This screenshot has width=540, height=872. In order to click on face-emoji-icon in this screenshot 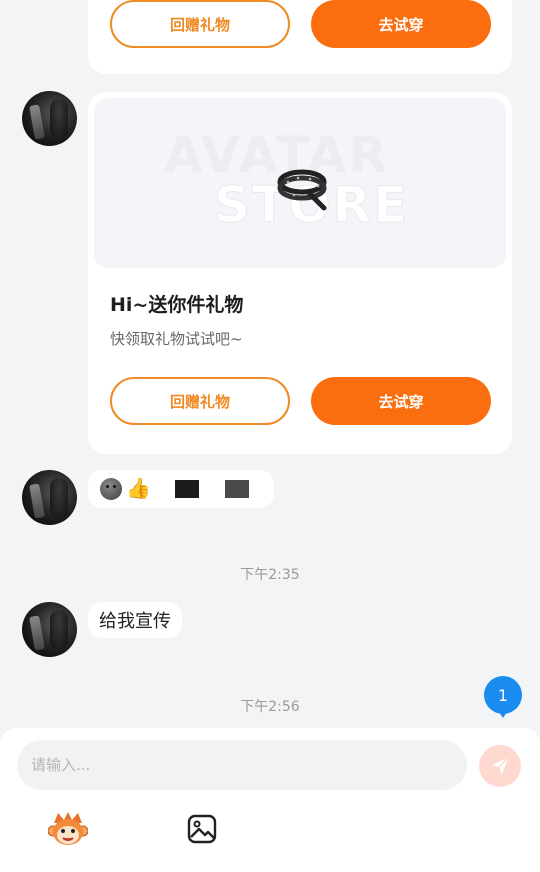, I will do `click(111, 489)`.